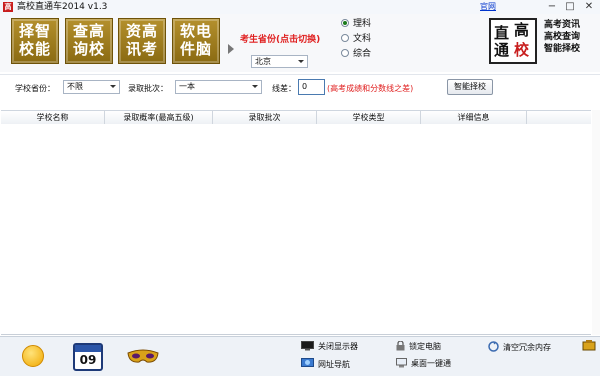  What do you see at coordinates (589, 7) in the screenshot?
I see `close-icon: ✕` at bounding box center [589, 7].